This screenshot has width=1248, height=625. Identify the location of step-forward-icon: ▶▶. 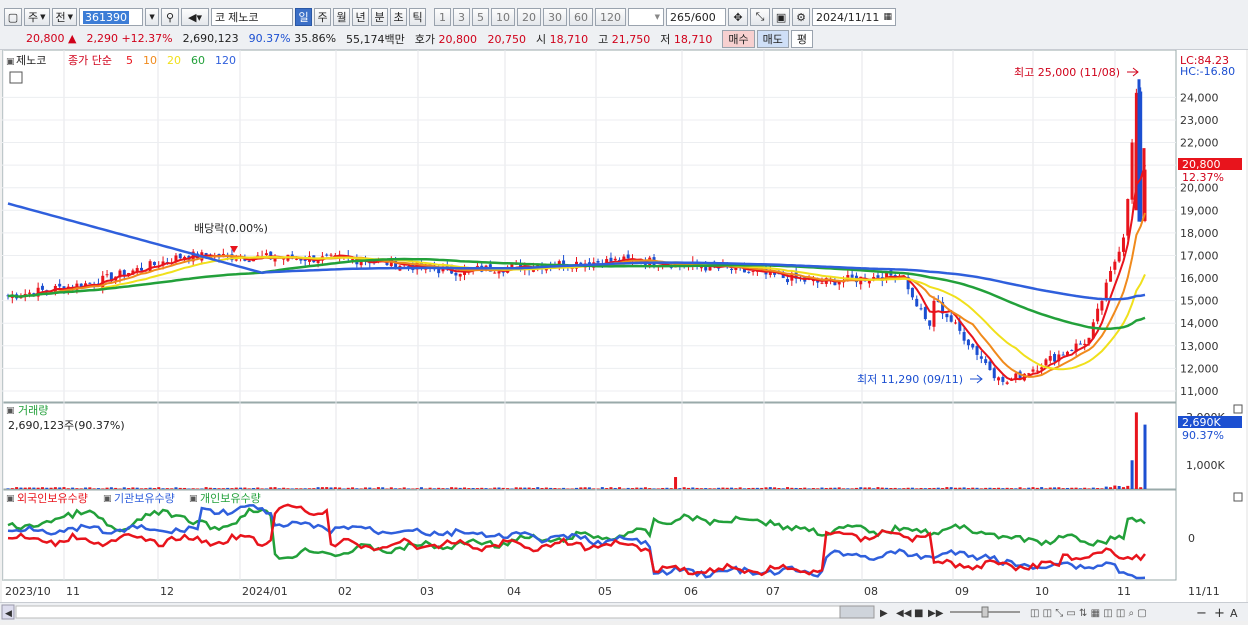
(936, 613).